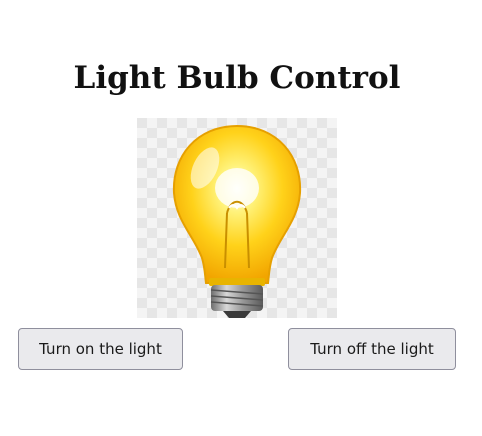 The width and height of the screenshot is (482, 436). I want to click on turn-off-light-button: Turn off the light, so click(372, 349).